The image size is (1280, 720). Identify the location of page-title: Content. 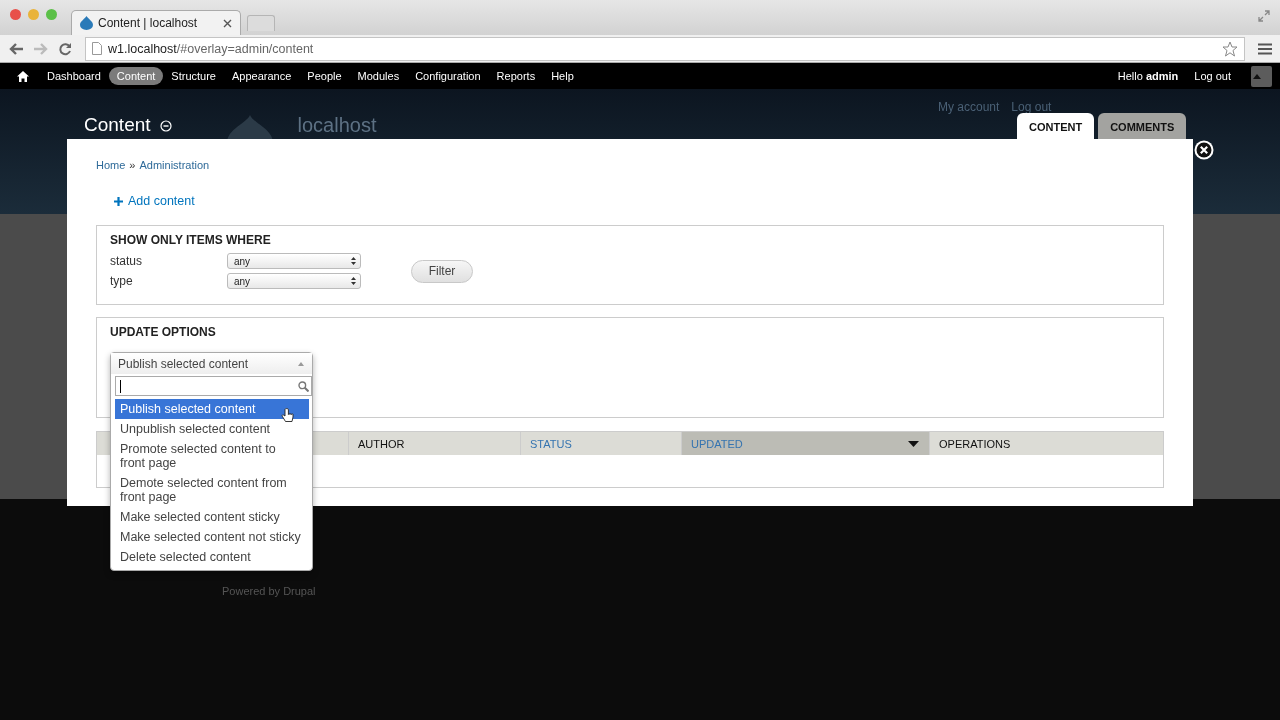
(117, 125).